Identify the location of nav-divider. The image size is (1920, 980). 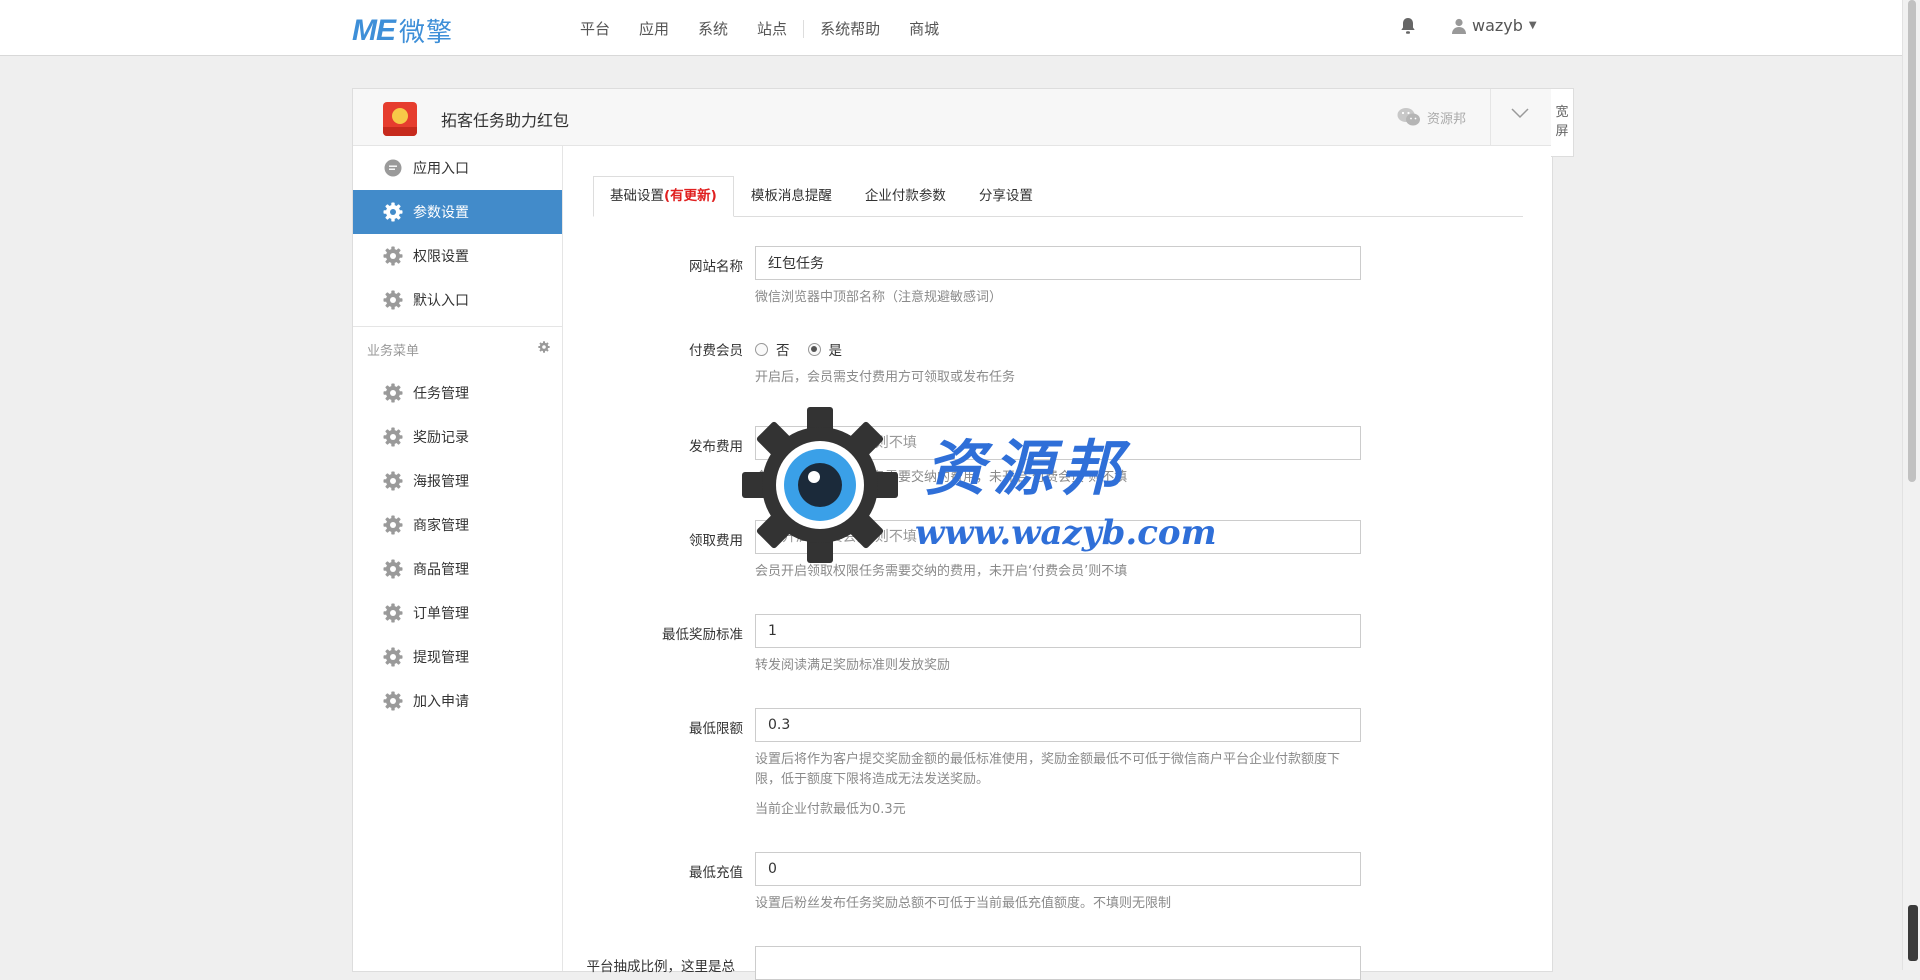
(804, 28).